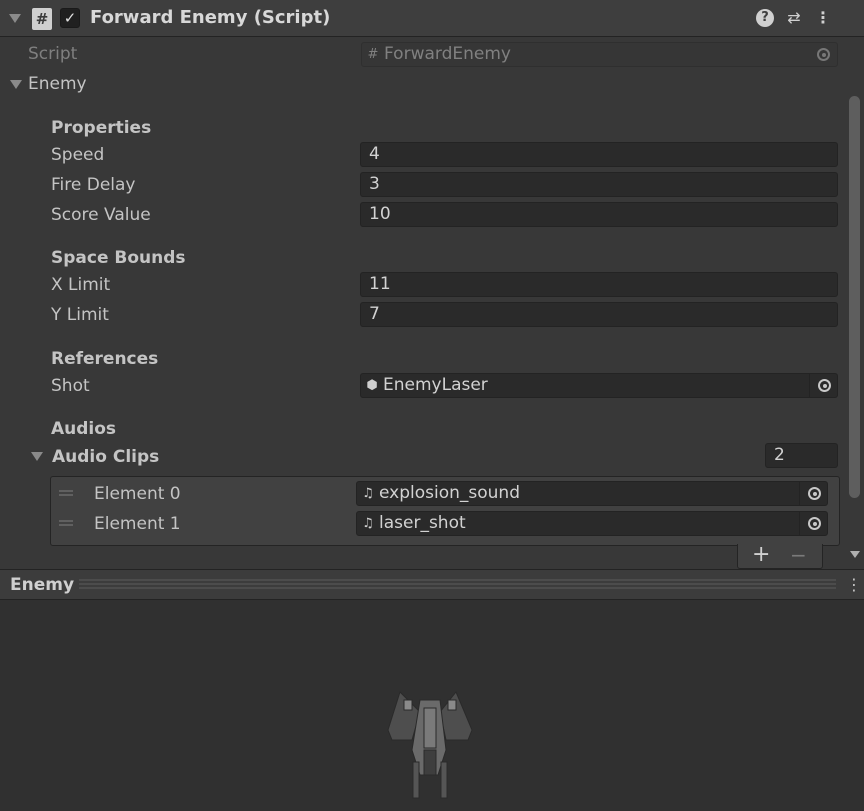 Image resolution: width=864 pixels, height=811 pixels. Describe the element at coordinates (761, 555) in the screenshot. I see `add-element-button: +` at that location.